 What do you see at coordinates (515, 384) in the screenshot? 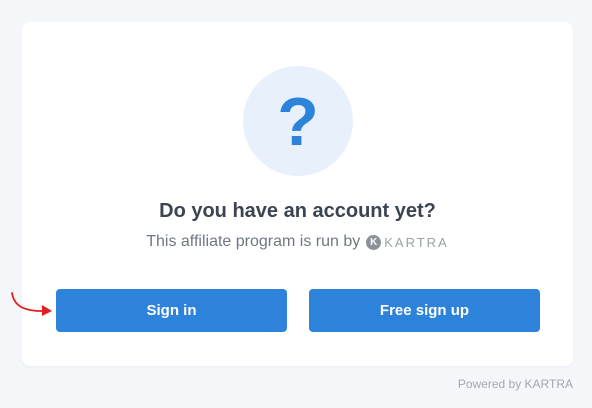
I see `powered-by-footer: Powered by KARTRA` at bounding box center [515, 384].